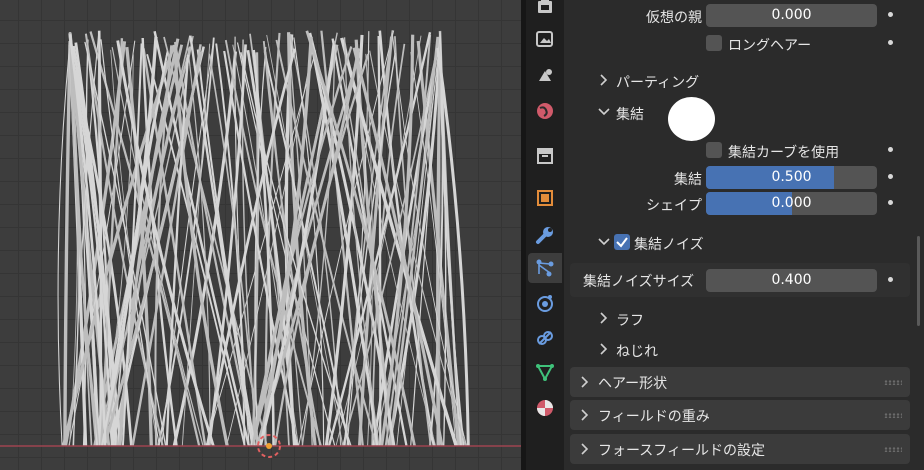 The height and width of the screenshot is (470, 924). I want to click on tab-object-data, so click(545, 372).